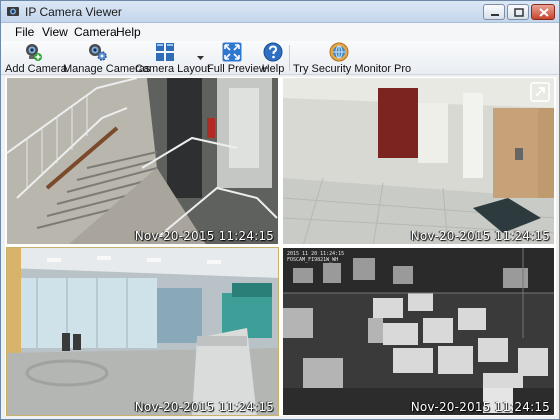 This screenshot has width=560, height=420. I want to click on camera-4-osd-name: FOSCAM_FI9821W_WH, so click(313, 260).